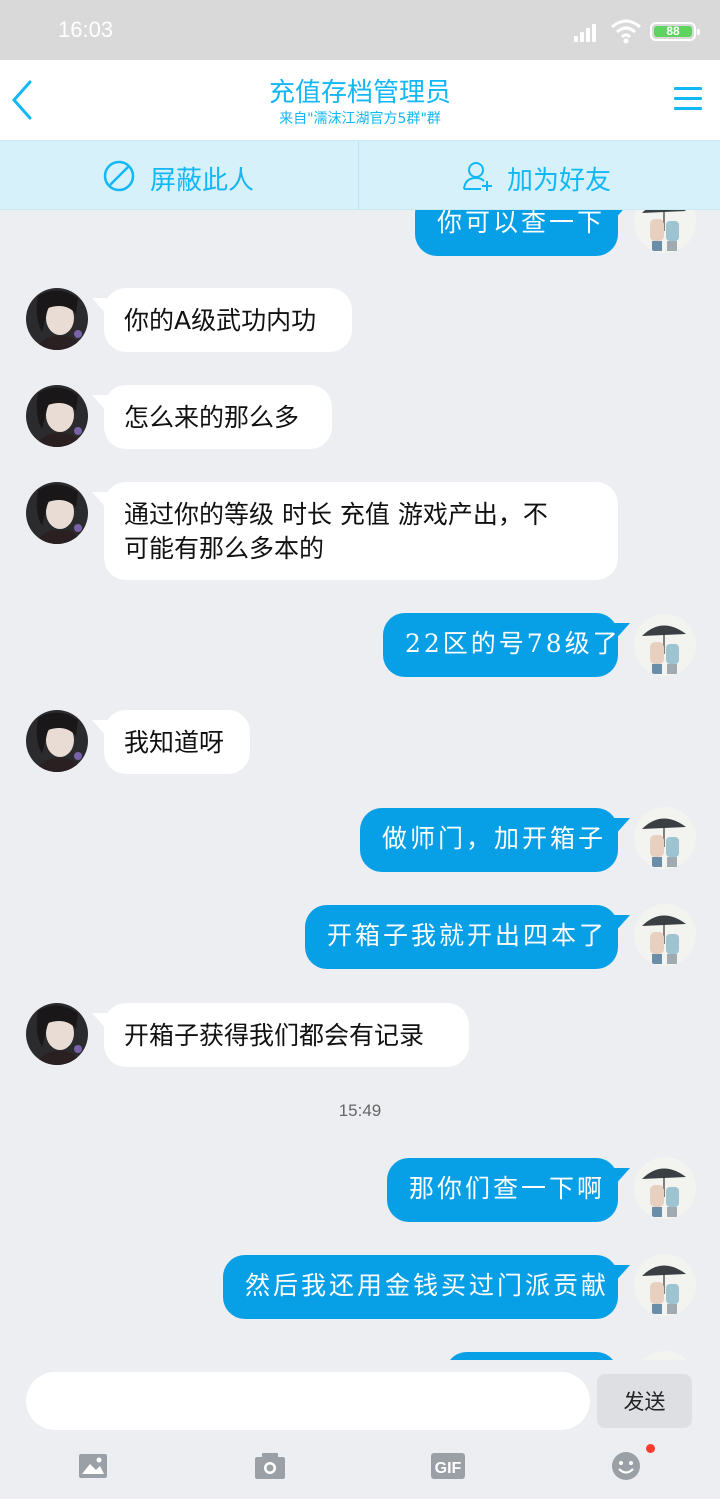 This screenshot has height=1499, width=720. What do you see at coordinates (626, 1466) in the screenshot?
I see `emoji-icon` at bounding box center [626, 1466].